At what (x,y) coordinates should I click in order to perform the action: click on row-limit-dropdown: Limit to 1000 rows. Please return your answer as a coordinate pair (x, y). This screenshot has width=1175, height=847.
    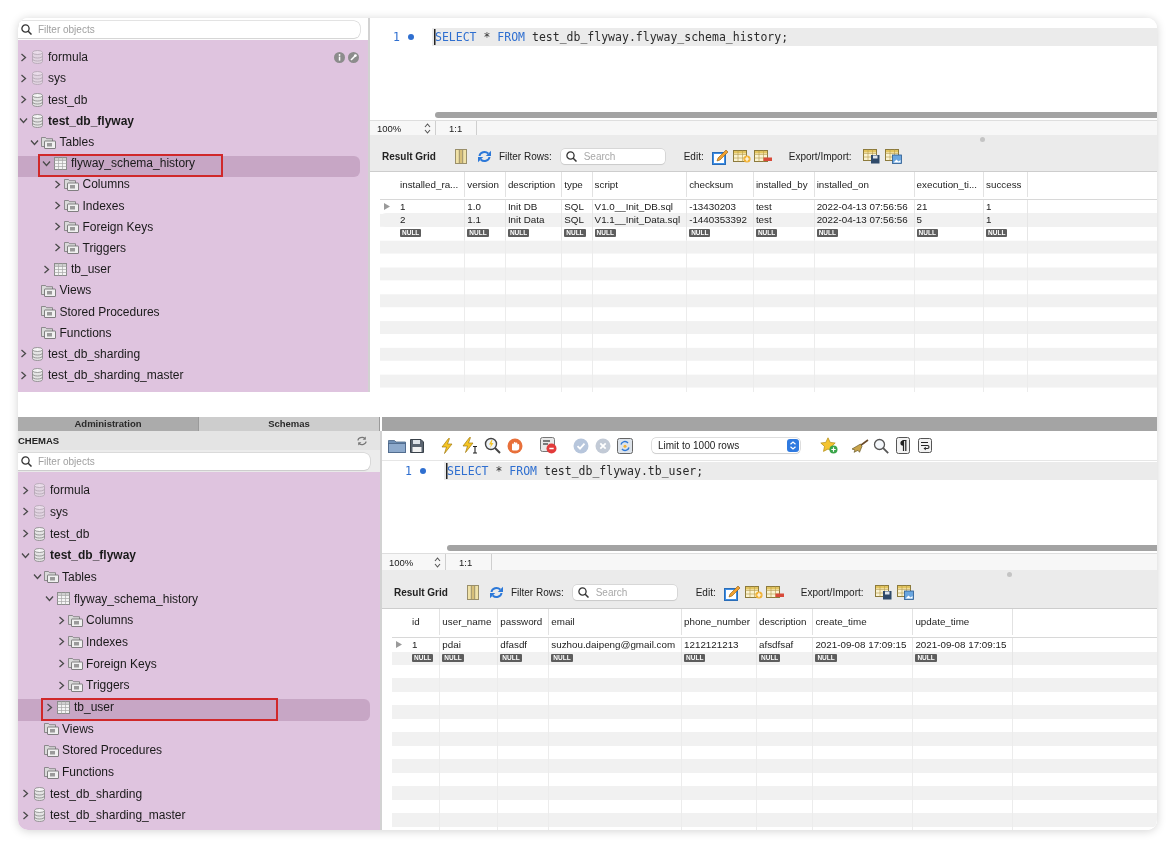
    Looking at the image, I should click on (726, 445).